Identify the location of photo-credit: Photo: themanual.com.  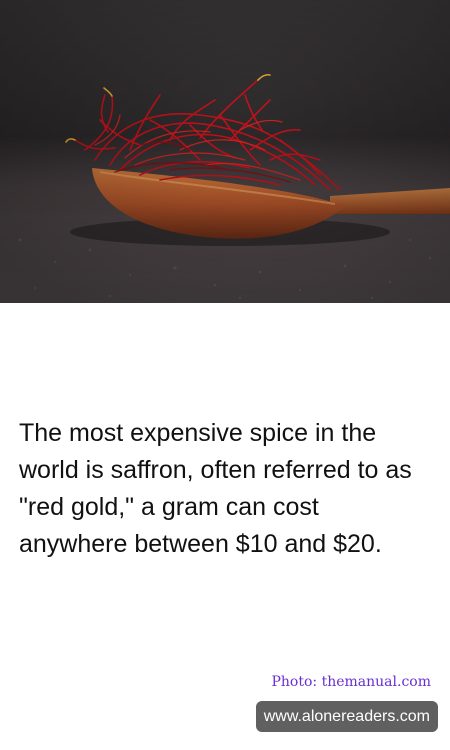
(351, 682).